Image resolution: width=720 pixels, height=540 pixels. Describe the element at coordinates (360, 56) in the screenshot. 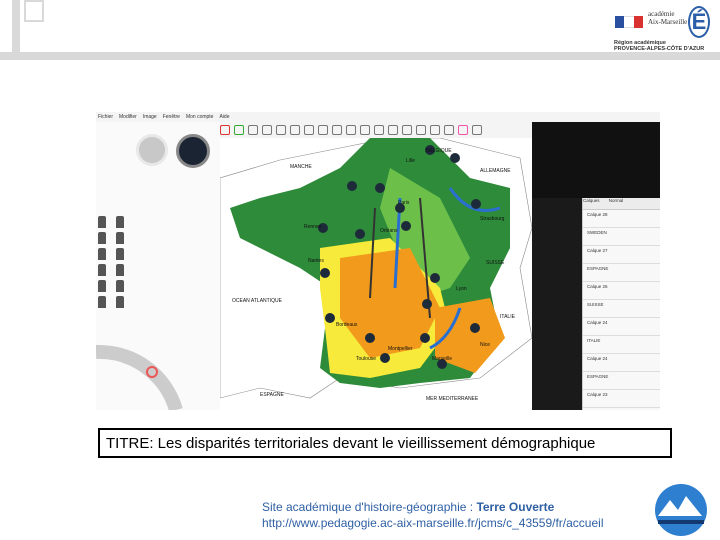

I see `decor-horizontal-bar` at that location.